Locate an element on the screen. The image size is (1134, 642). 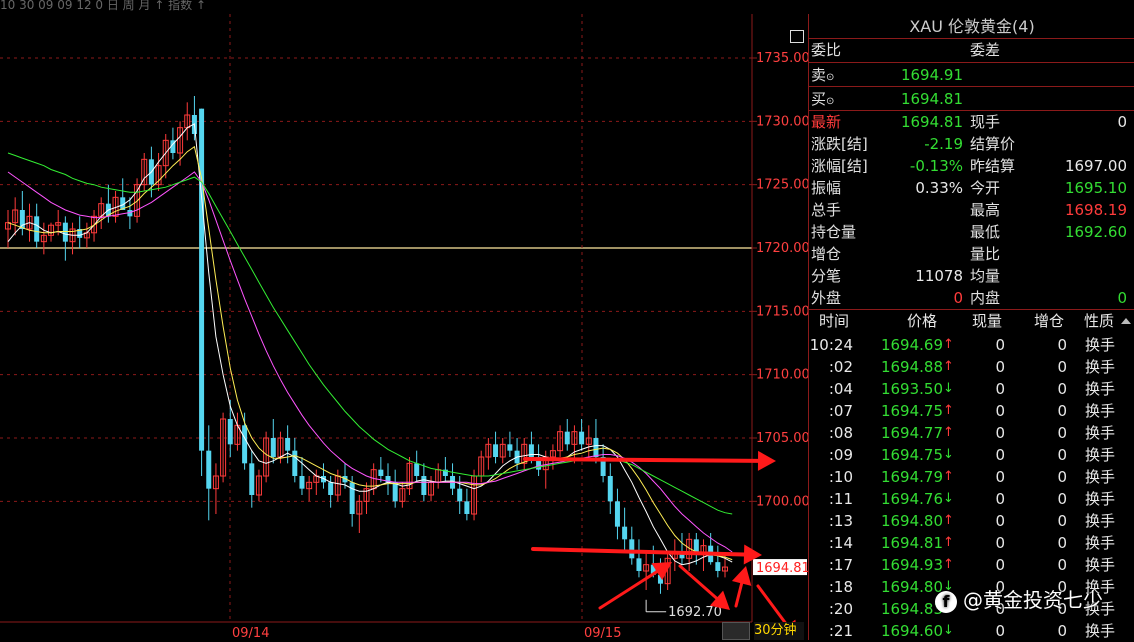
tick-row: :10 1694.79 ↑ 0 0 换手 is located at coordinates (971, 477).